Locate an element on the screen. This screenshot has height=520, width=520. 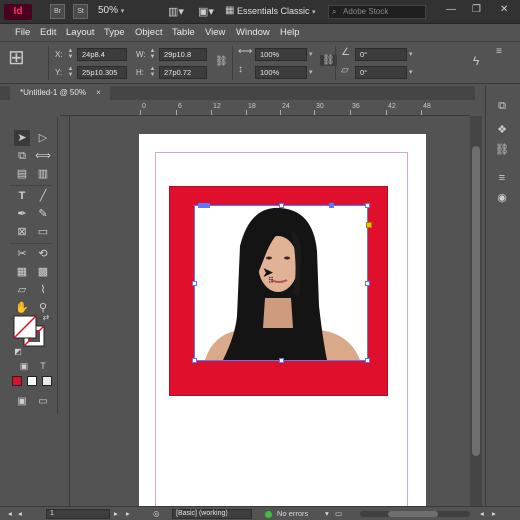
gradient-feather-icon: ▩ is located at coordinates (43, 272).